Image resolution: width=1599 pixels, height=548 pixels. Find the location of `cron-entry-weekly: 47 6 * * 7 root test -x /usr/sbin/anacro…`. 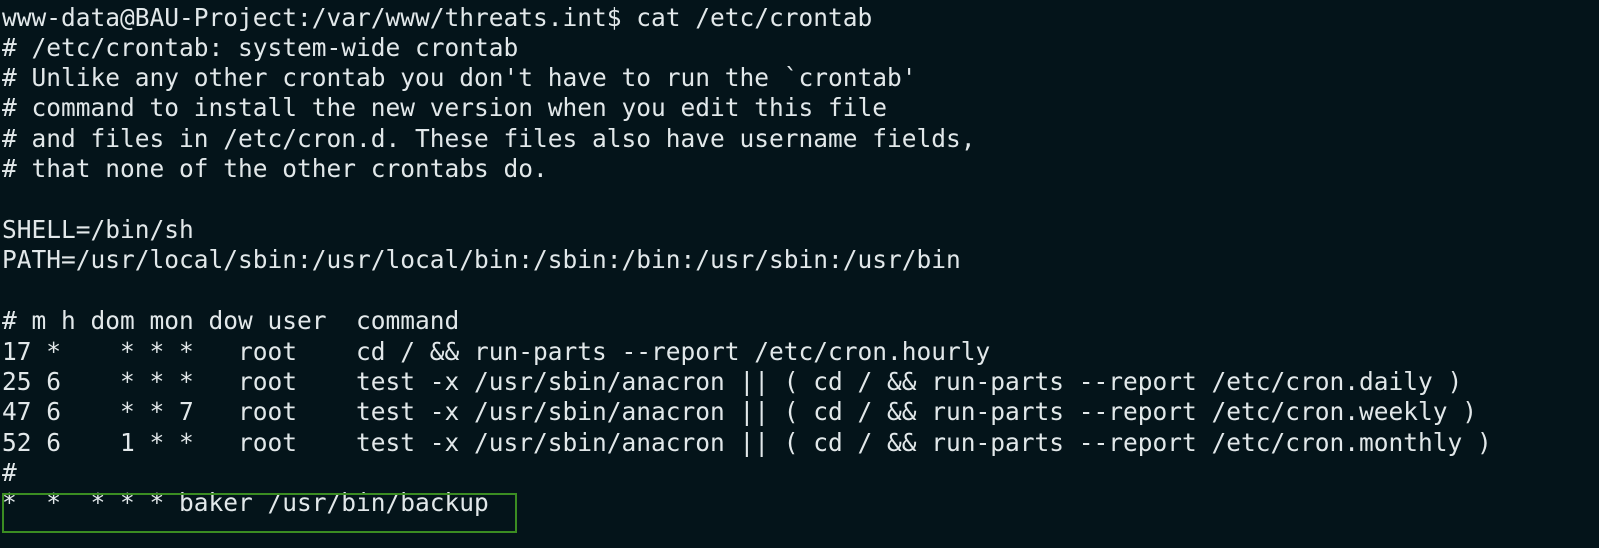

cron-entry-weekly: 47 6 * * 7 root test -x /usr/sbin/anacro… is located at coordinates (740, 411).